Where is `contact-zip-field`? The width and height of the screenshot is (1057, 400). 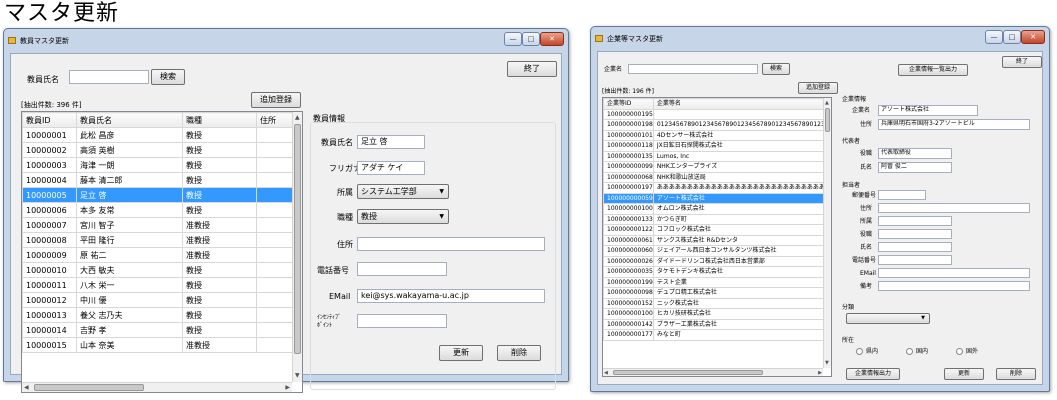 contact-zip-field is located at coordinates (902, 195).